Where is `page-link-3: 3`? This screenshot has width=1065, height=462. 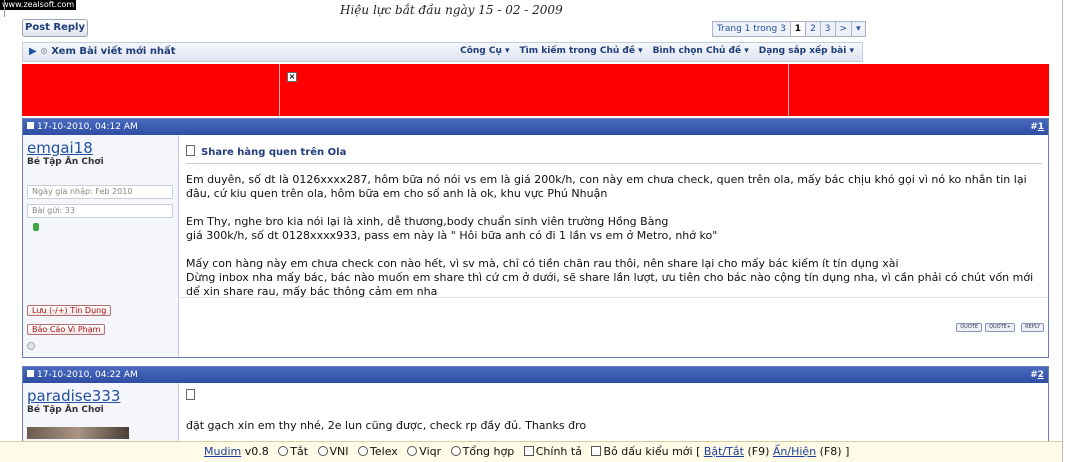
page-link-3: 3 is located at coordinates (828, 29).